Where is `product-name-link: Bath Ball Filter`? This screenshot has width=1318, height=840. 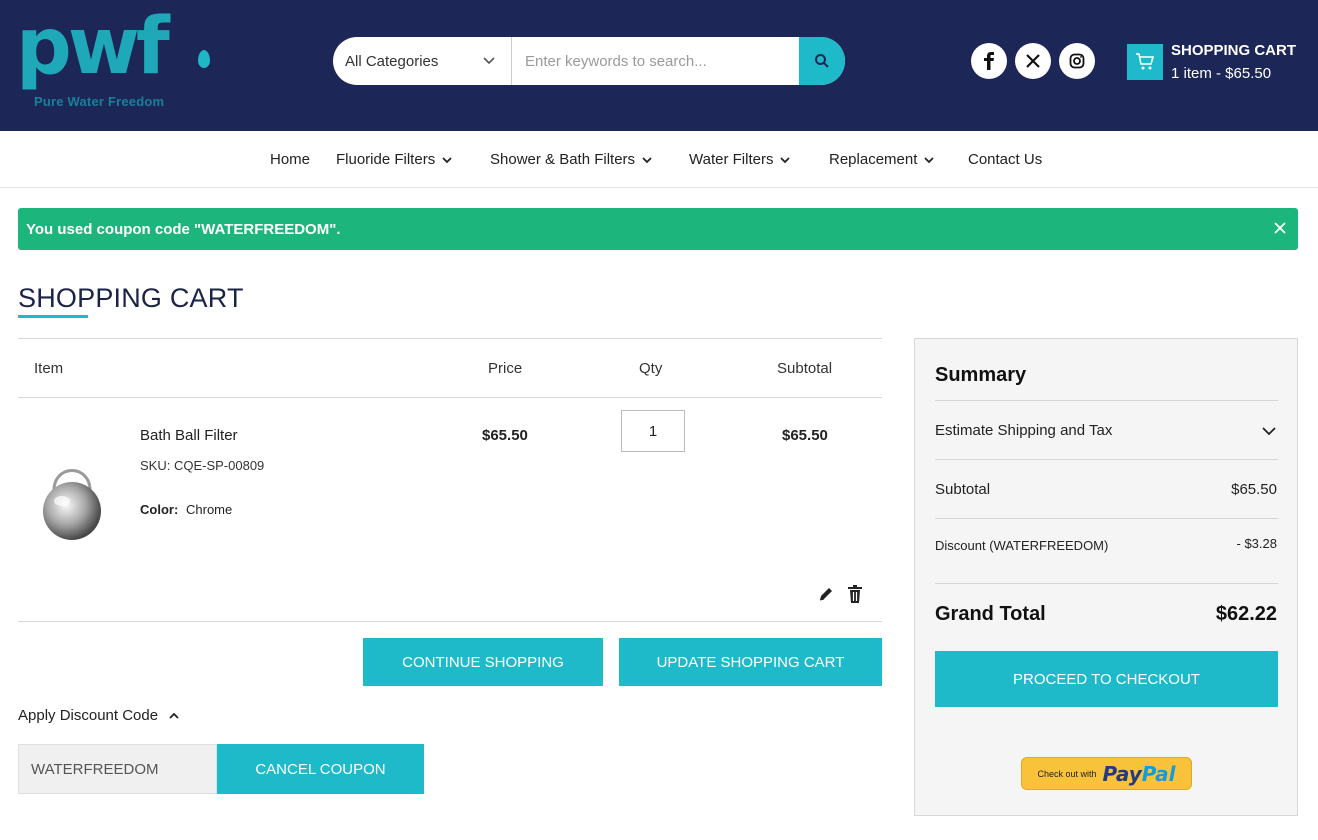 product-name-link: Bath Ball Filter is located at coordinates (189, 435).